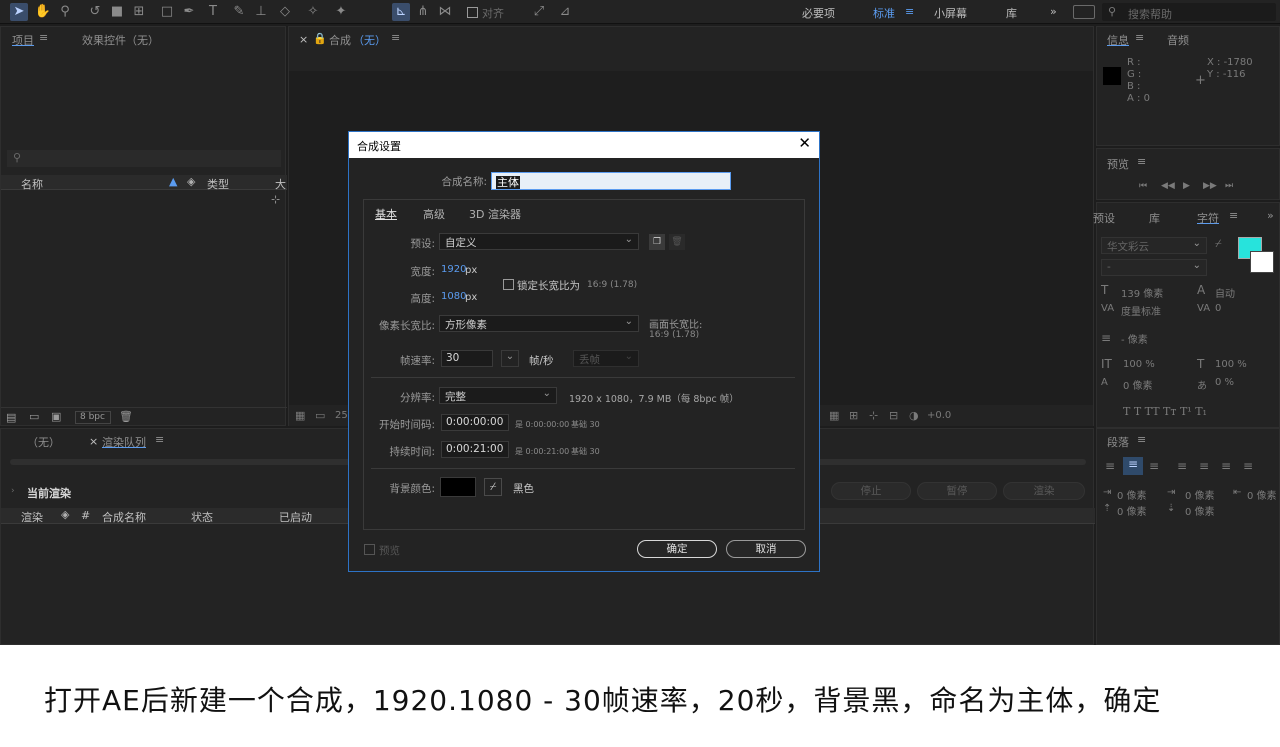  Describe the element at coordinates (23, 40) in the screenshot. I see `tab-project: 项目` at that location.